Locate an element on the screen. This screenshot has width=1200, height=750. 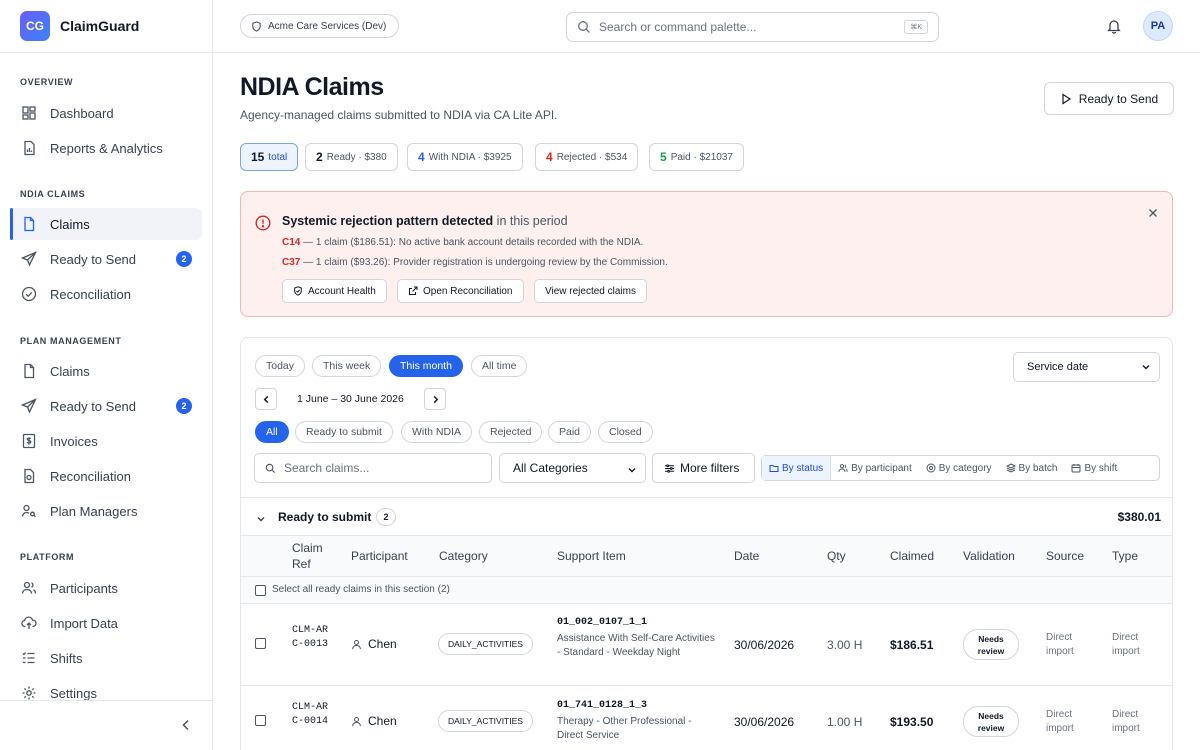
sidebar-item-plan-managers: Plan Managers is located at coordinates (106, 511).